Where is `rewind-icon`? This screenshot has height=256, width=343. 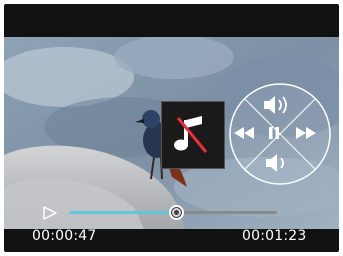 rewind-icon is located at coordinates (244, 133).